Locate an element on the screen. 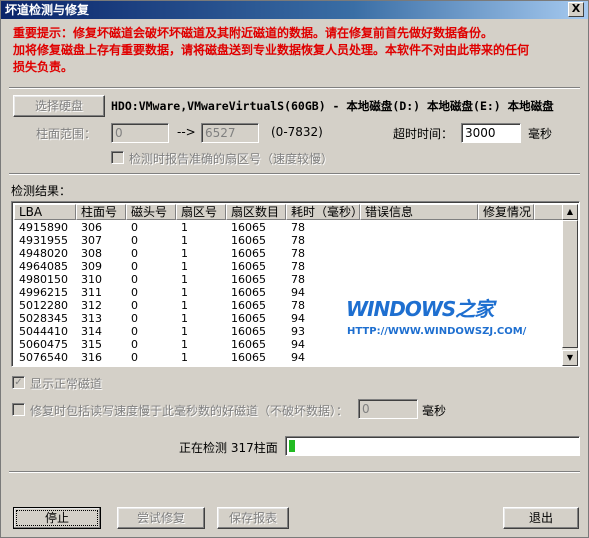 The image size is (589, 538). scroll-up-icon: ▲ is located at coordinates (570, 212).